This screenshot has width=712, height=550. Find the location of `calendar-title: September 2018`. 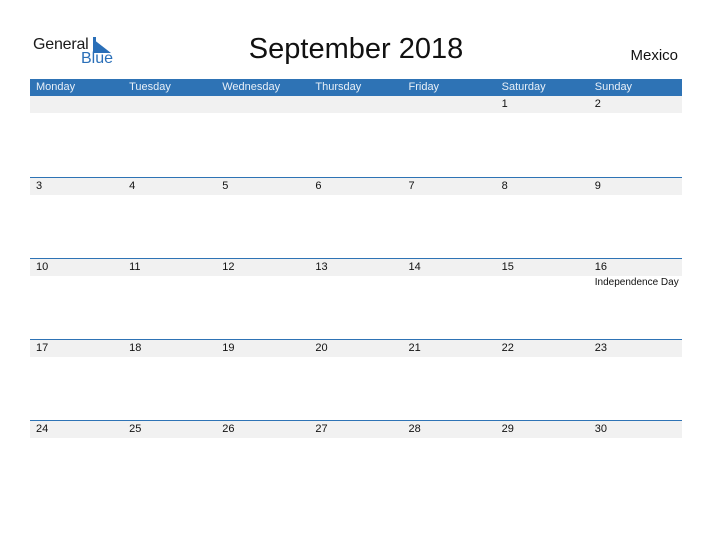

calendar-title: September 2018 is located at coordinates (356, 49).